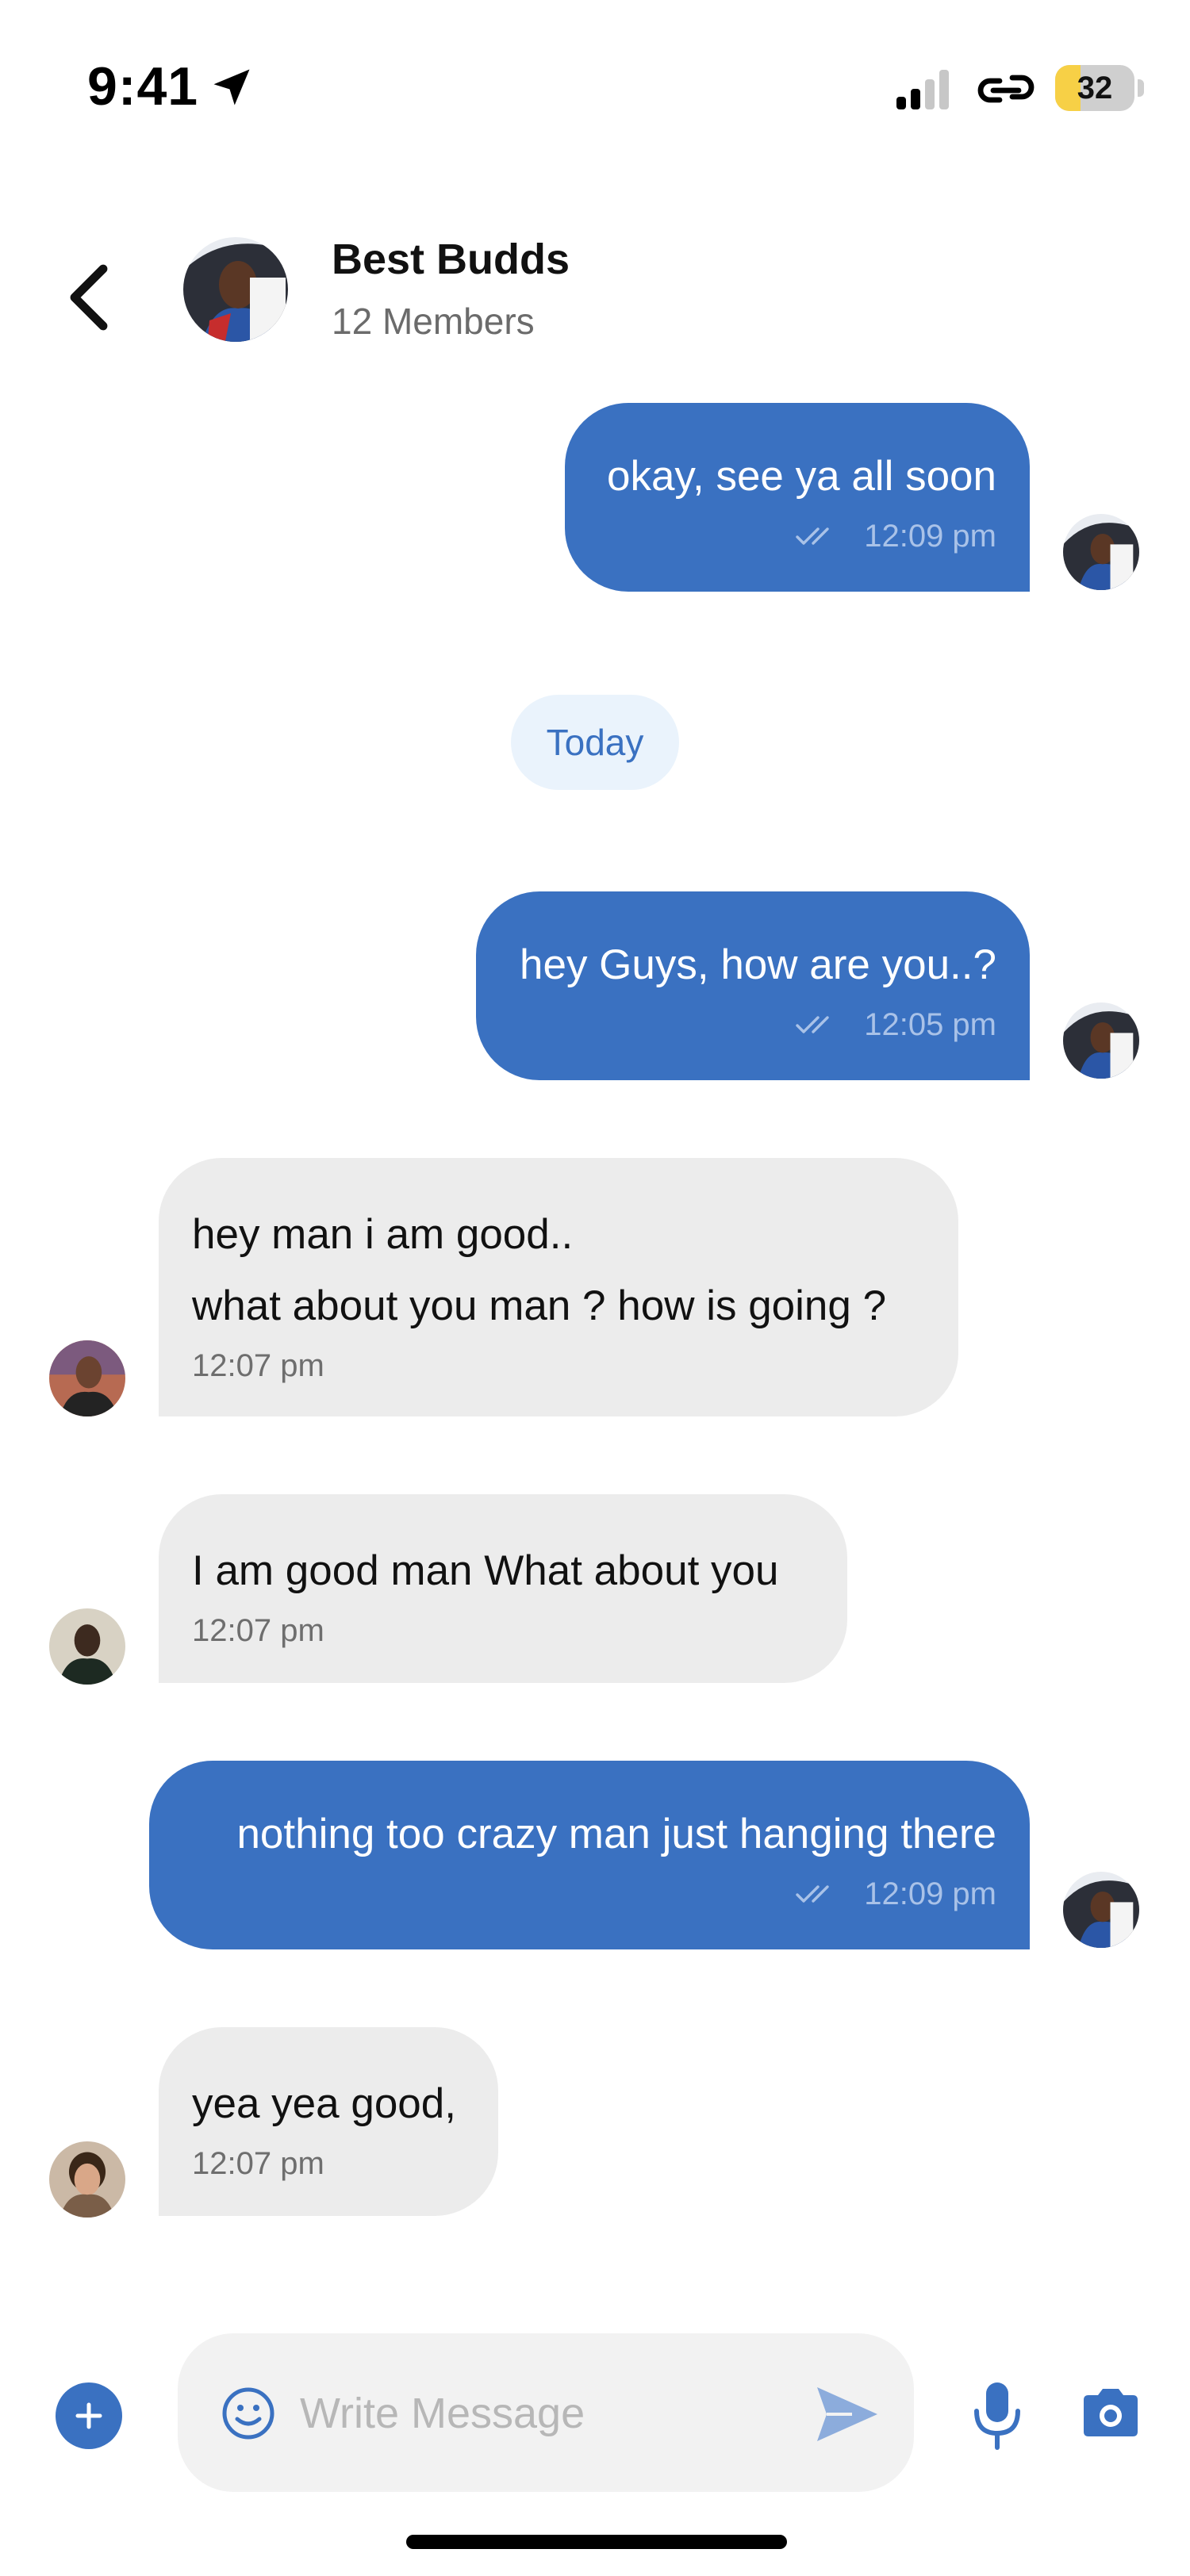  What do you see at coordinates (596, 2542) in the screenshot?
I see `home-indicator` at bounding box center [596, 2542].